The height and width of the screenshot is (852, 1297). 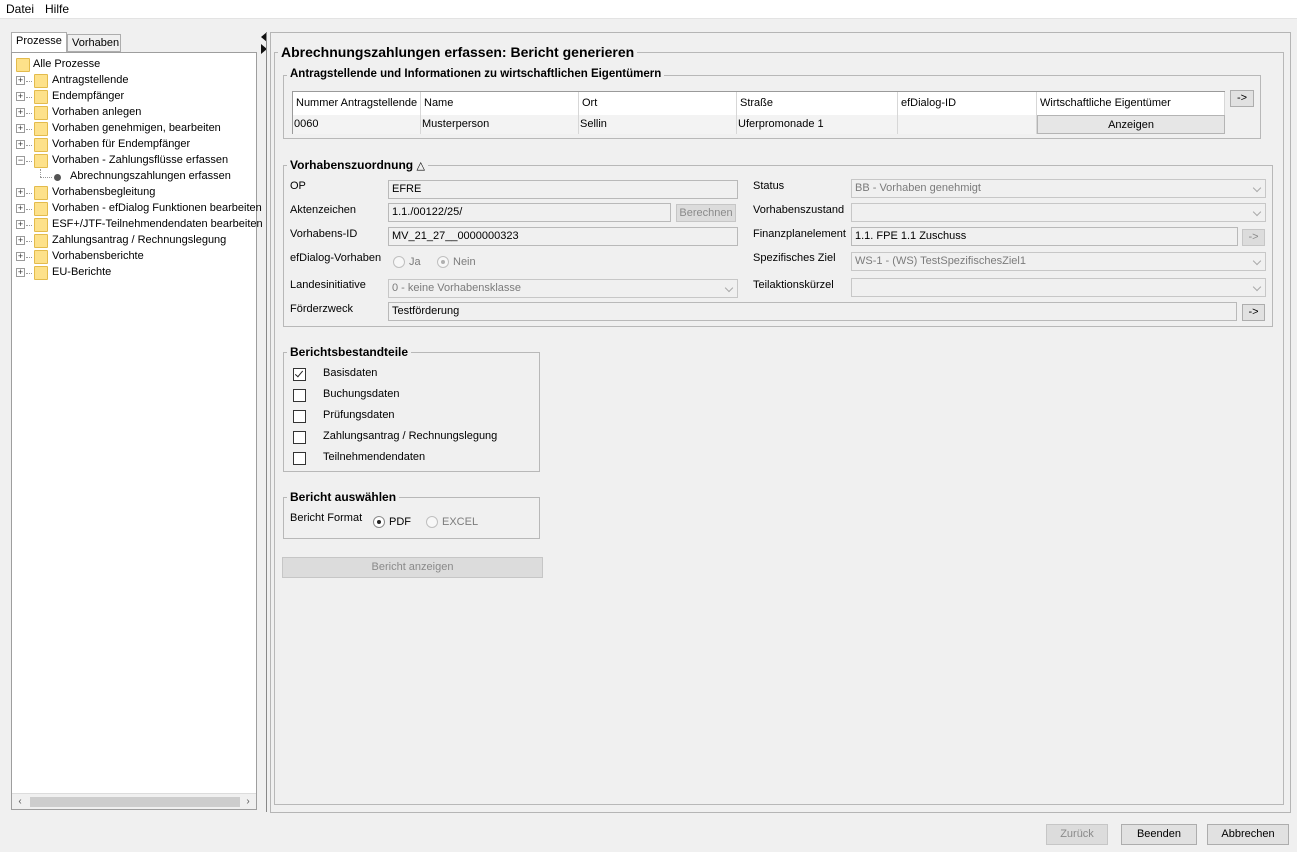 I want to click on back-button: Zurück, so click(x=1077, y=834).